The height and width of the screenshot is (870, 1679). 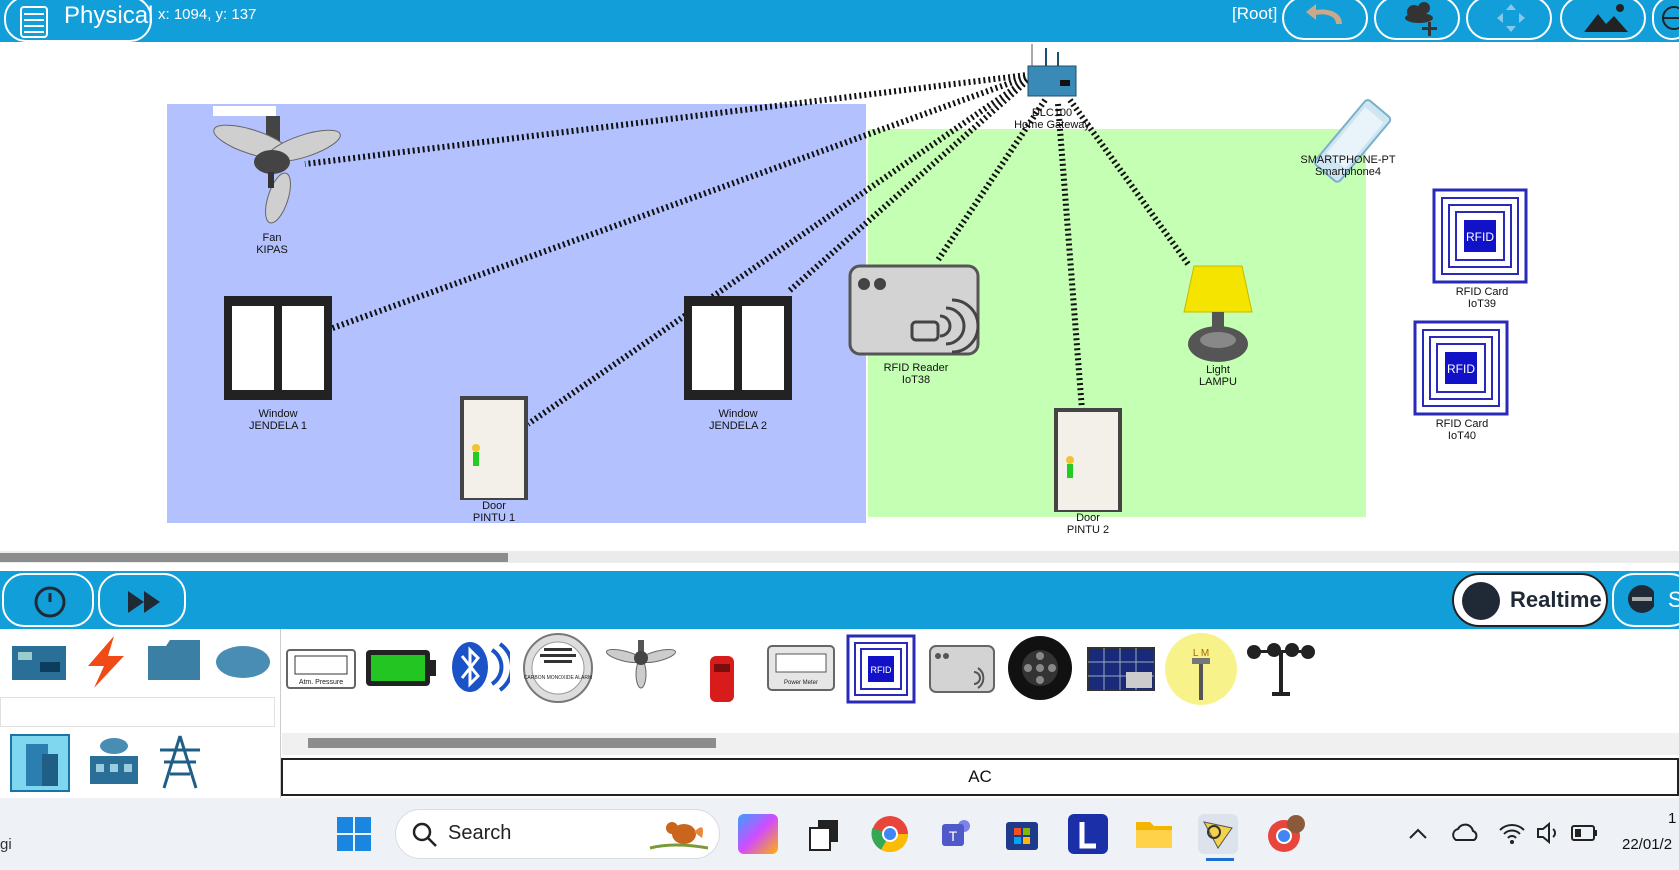 I want to click on street-lamp-icon: L M, so click(x=1201, y=669).